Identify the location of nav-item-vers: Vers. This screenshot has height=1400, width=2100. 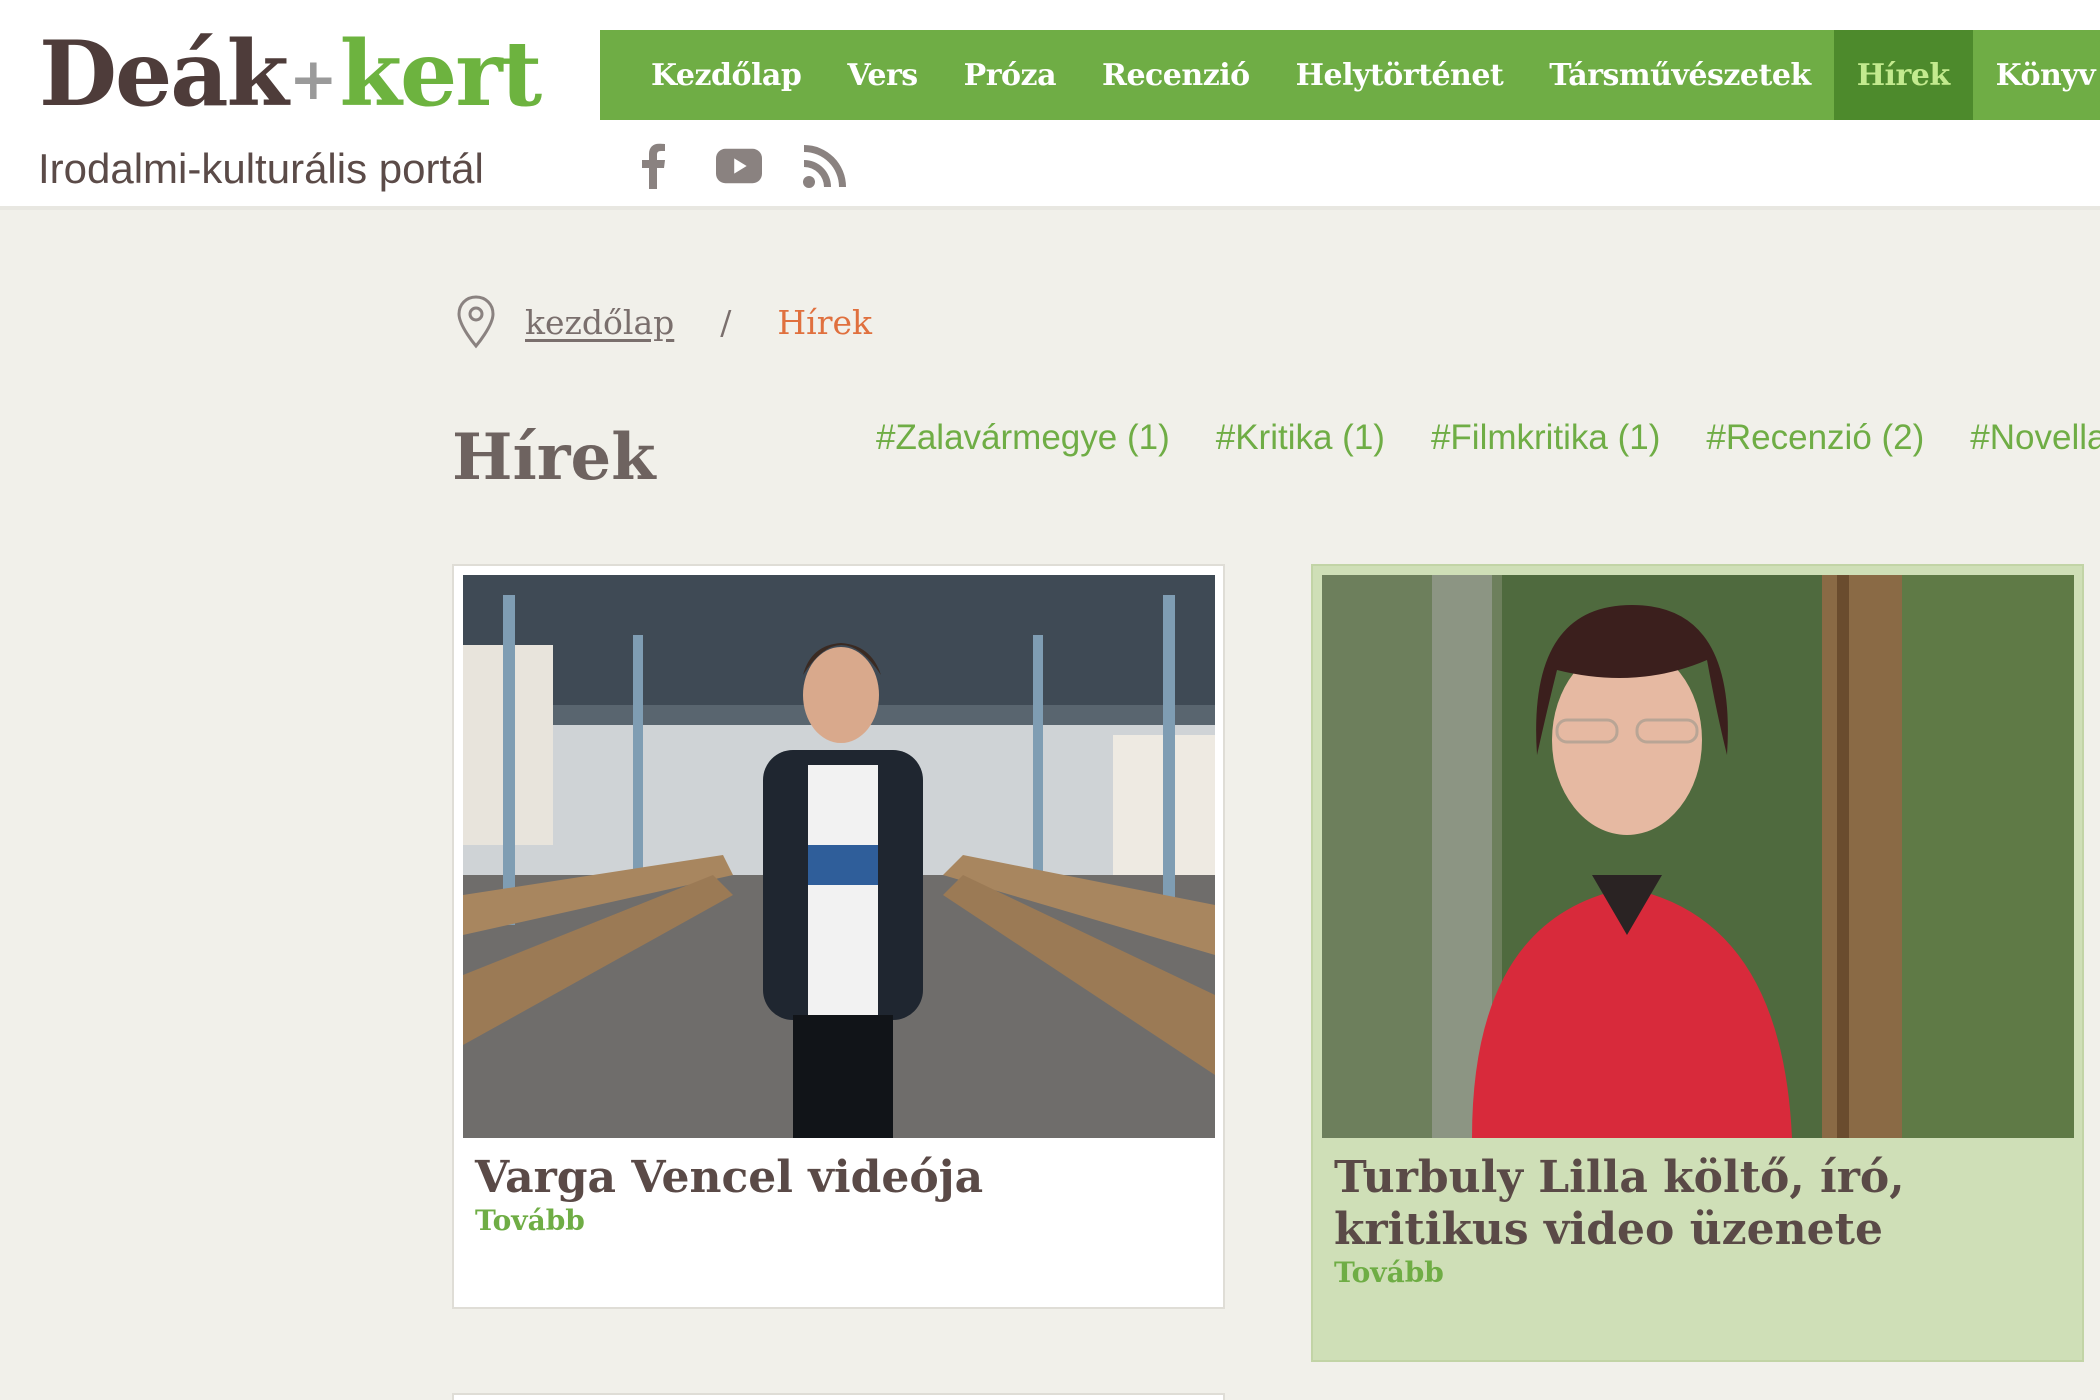
(882, 75).